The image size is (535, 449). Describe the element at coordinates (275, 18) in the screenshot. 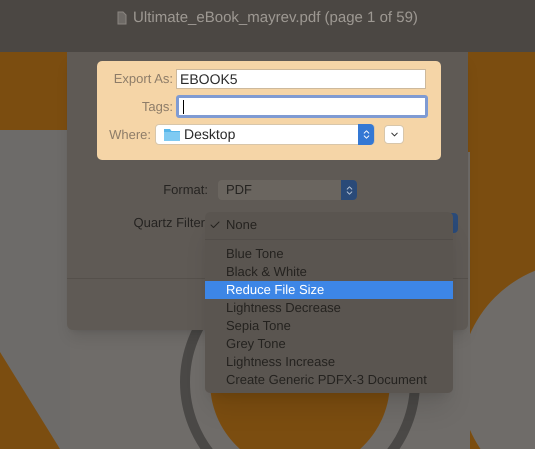

I see `window-title: Ultimate_eBook_mayrev.pdf (page 1 of 59)` at that location.